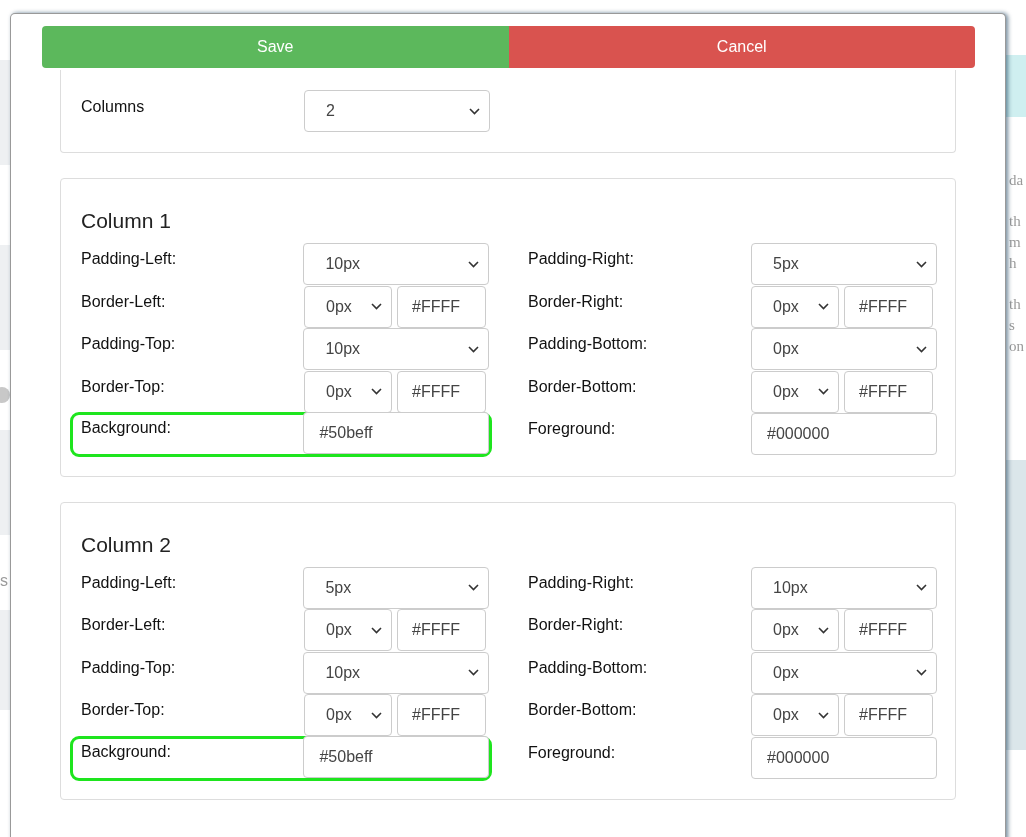 The height and width of the screenshot is (837, 1026). I want to click on background-text: h, so click(1013, 263).